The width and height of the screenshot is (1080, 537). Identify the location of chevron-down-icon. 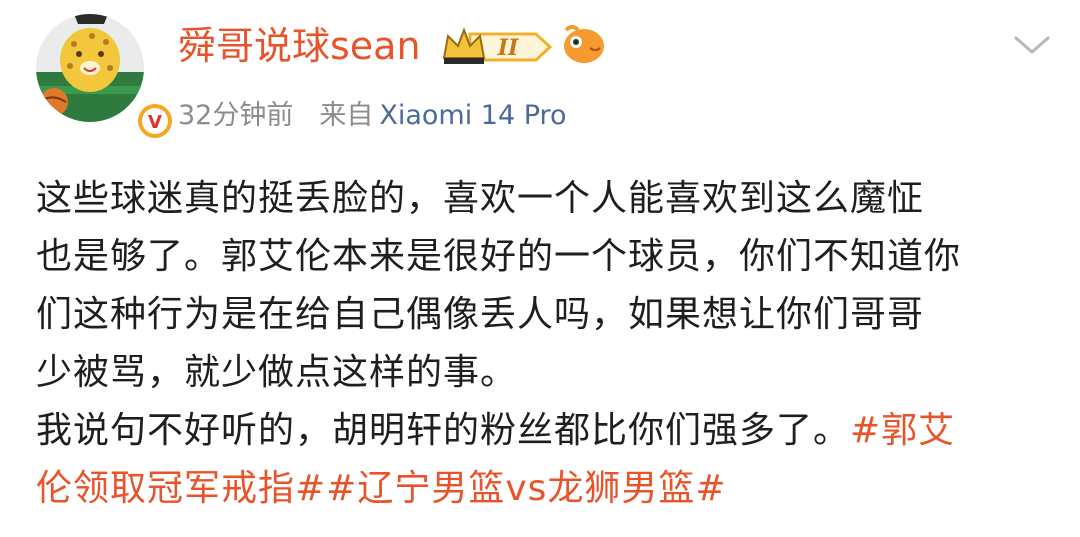
(1032, 45).